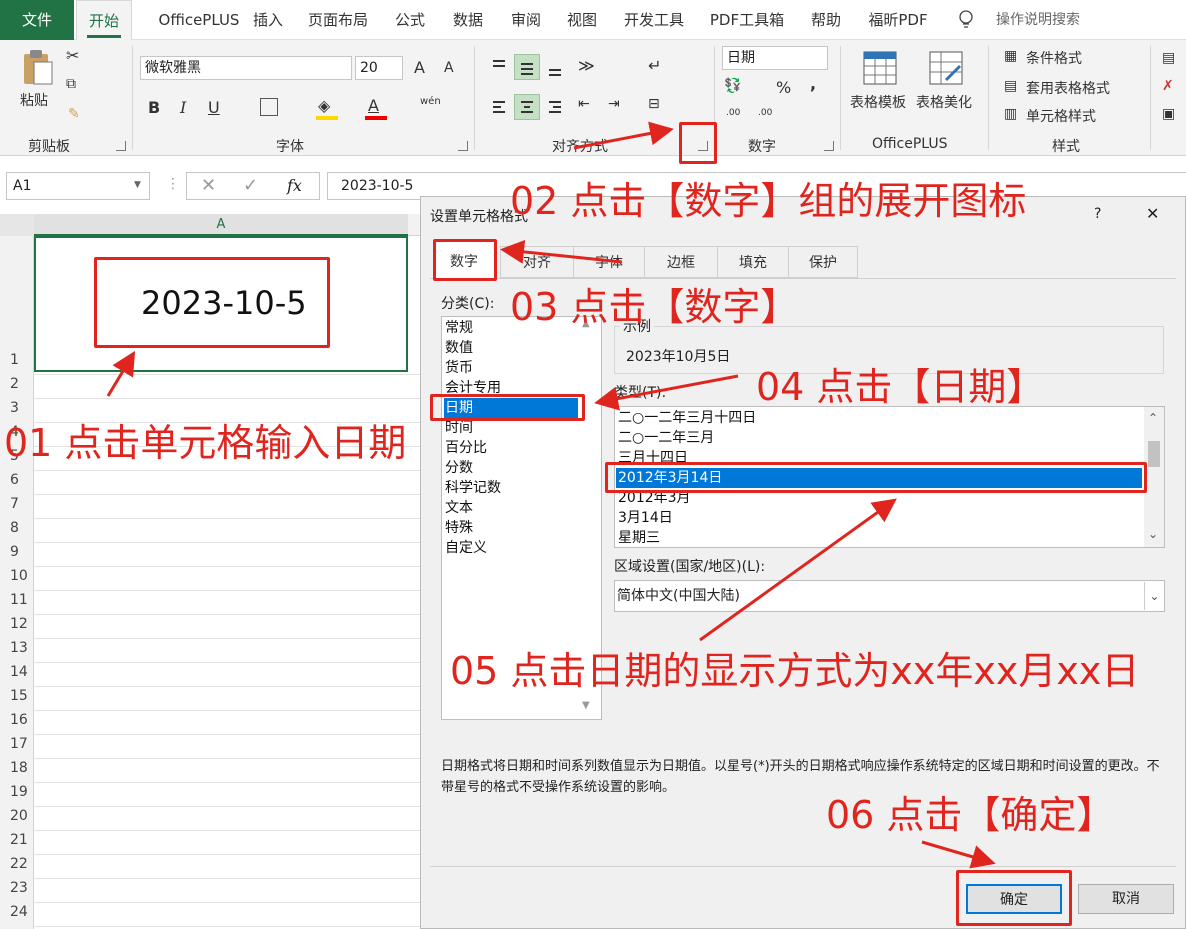 This screenshot has height=929, width=1186. Describe the element at coordinates (768, 201) in the screenshot. I see `annotation-02: 02 点击【数字】组的展开图标` at that location.